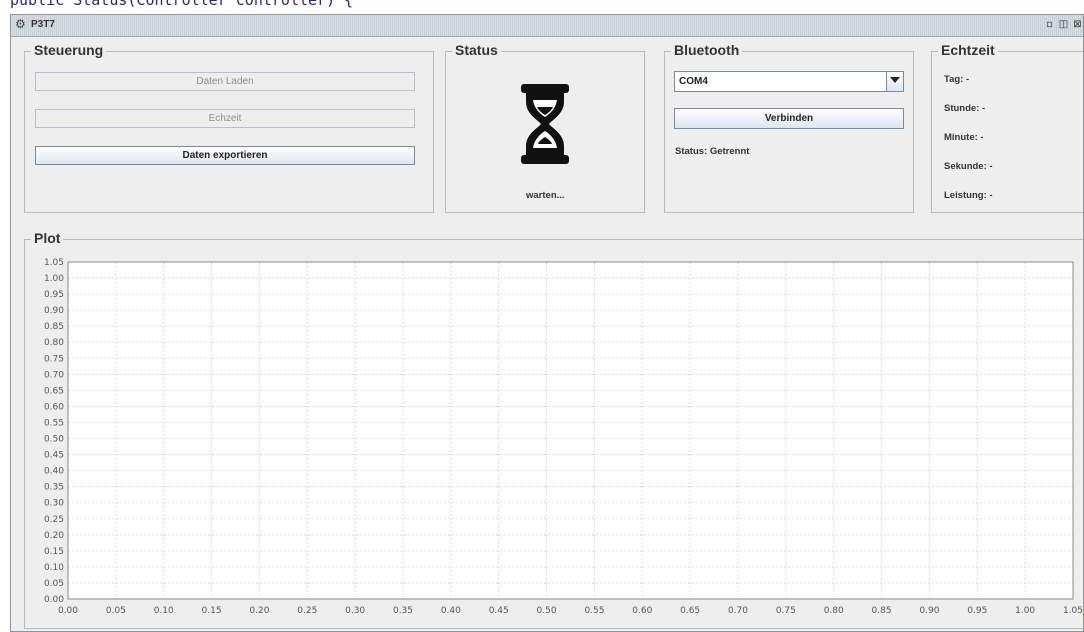  Describe the element at coordinates (164, 611) in the screenshot. I see `x-tick-label: 0.10` at that location.